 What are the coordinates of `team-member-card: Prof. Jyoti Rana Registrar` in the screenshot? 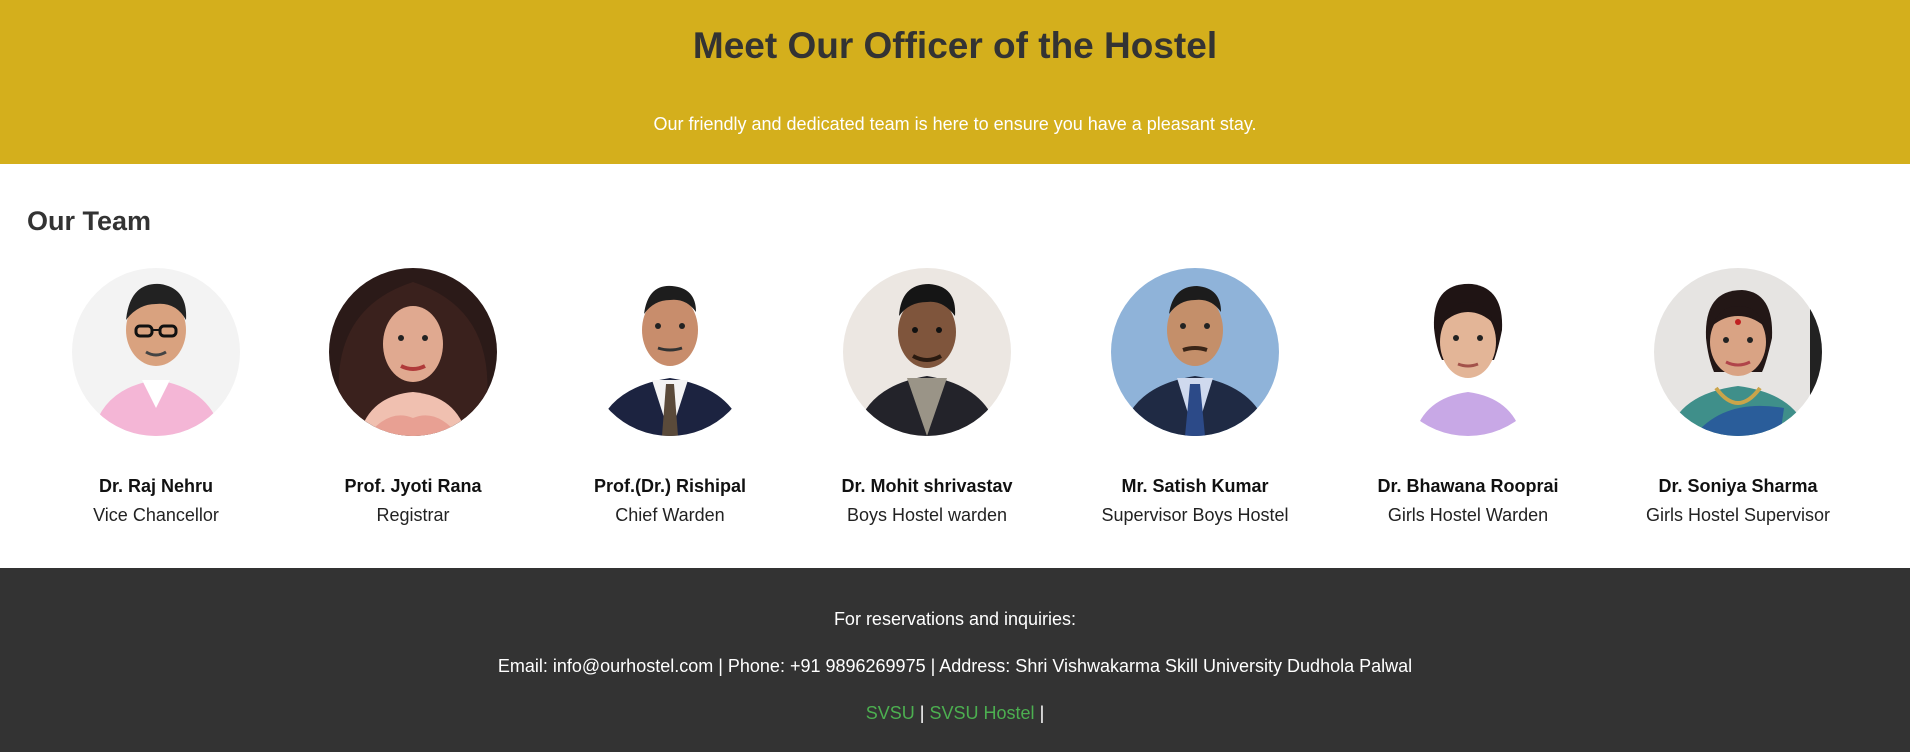 It's located at (413, 397).